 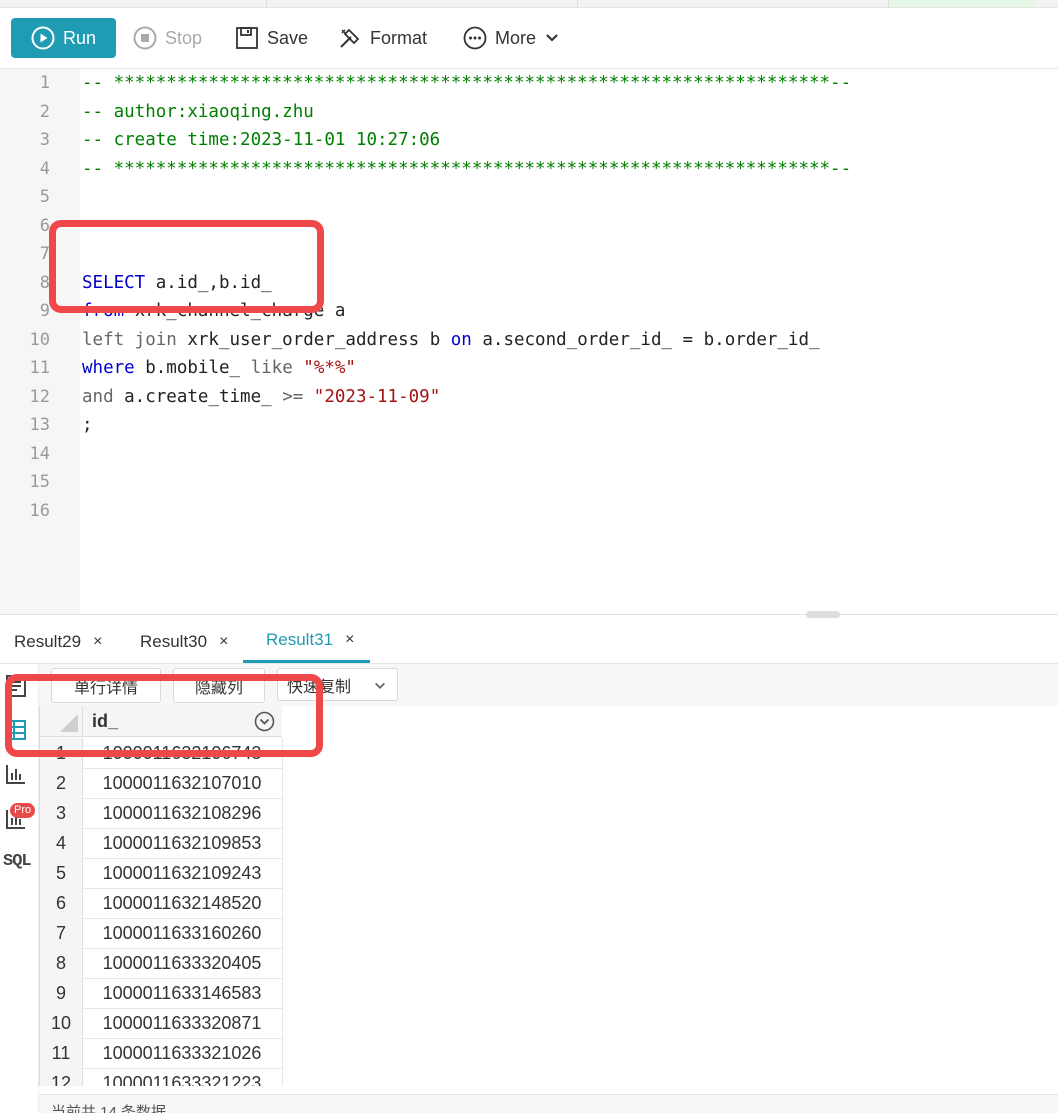 I want to click on annotation-highlight-select, so click(x=186, y=266).